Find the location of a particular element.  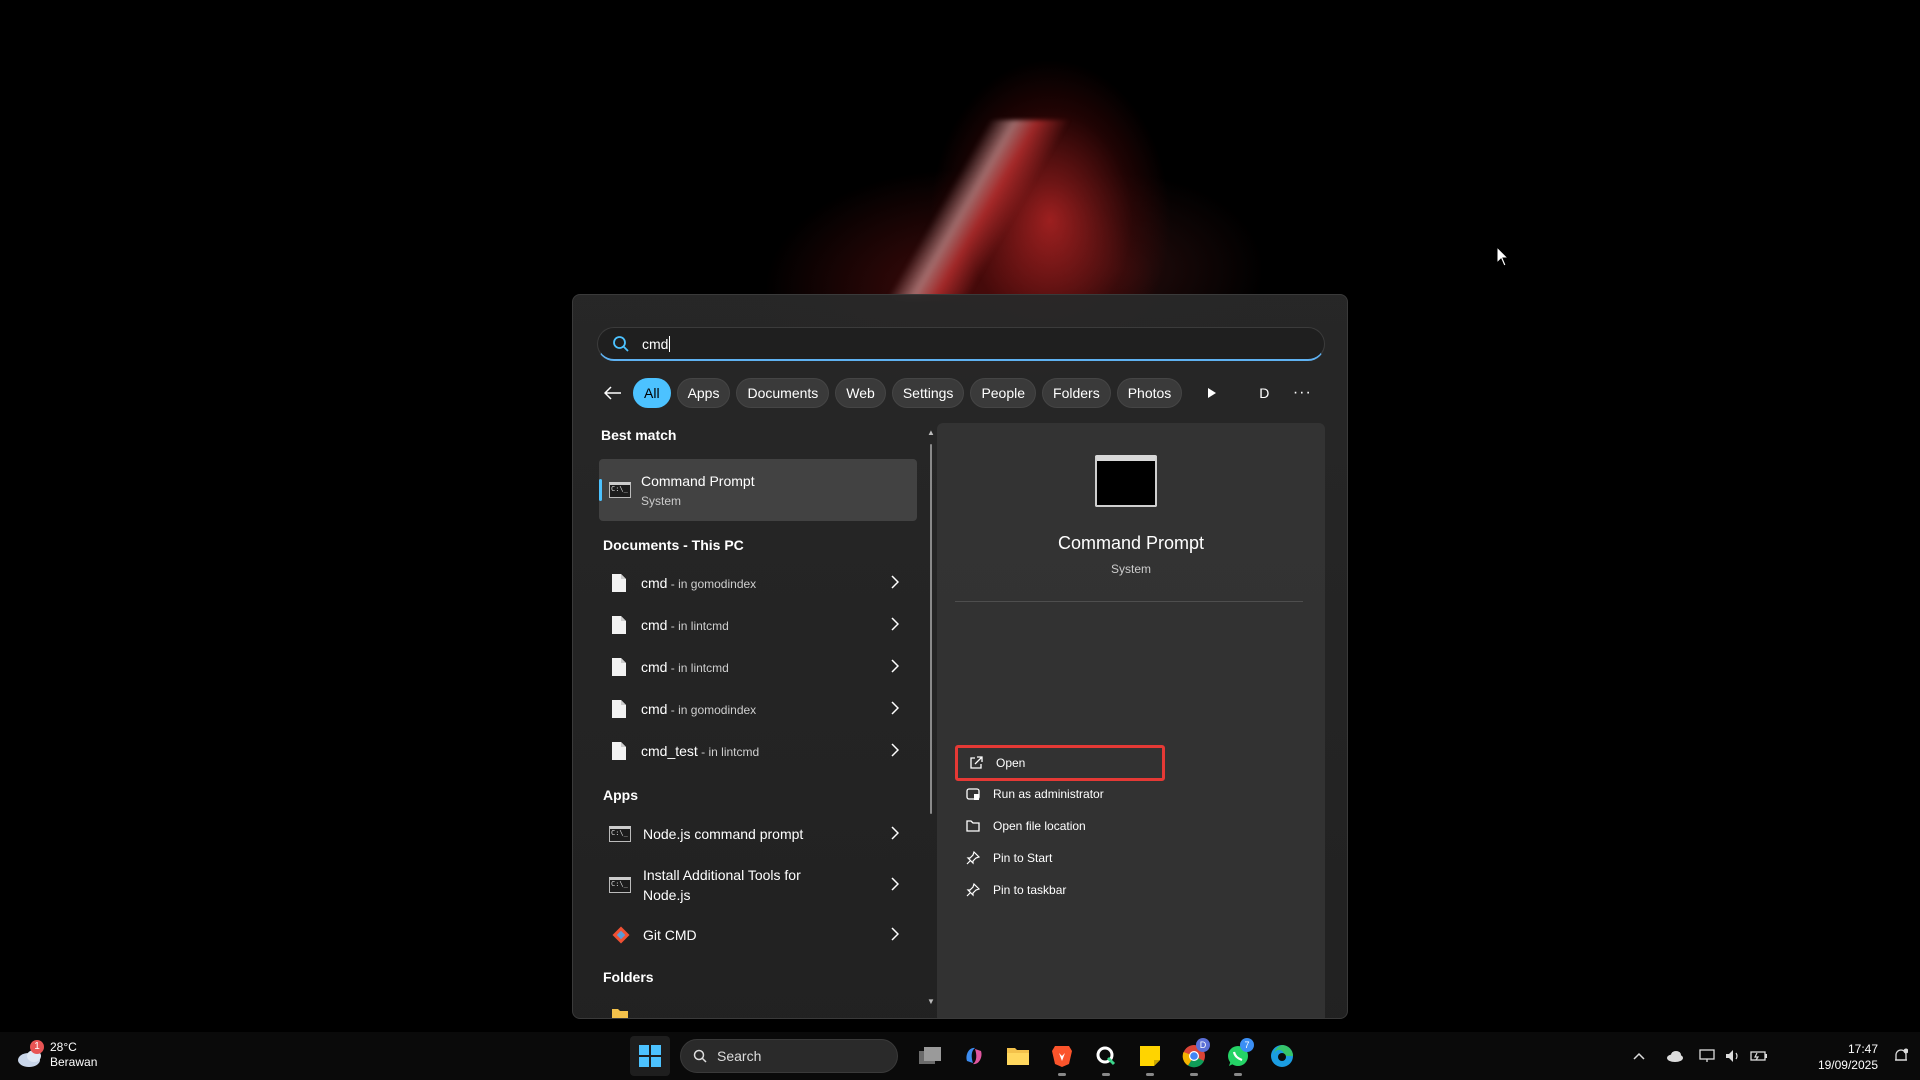

clock: 17:47 19/09/2025 is located at coordinates (1848, 1057).